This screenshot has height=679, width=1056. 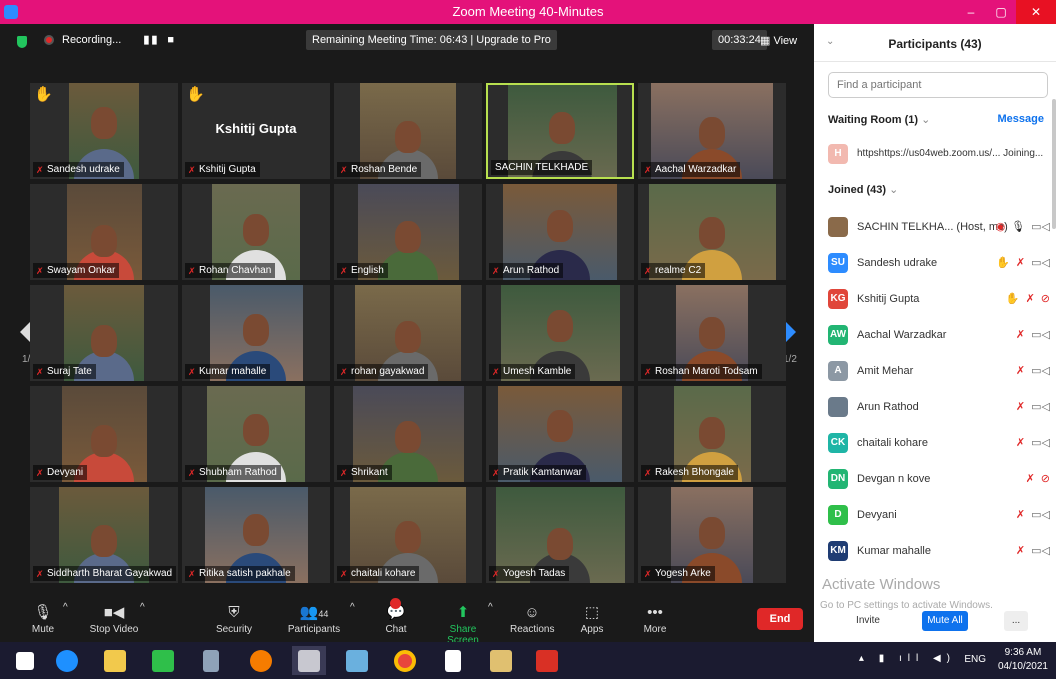 I want to click on participant-row: SU Sandesh udrake ✋ ✗ ▭◁, so click(x=940, y=266).